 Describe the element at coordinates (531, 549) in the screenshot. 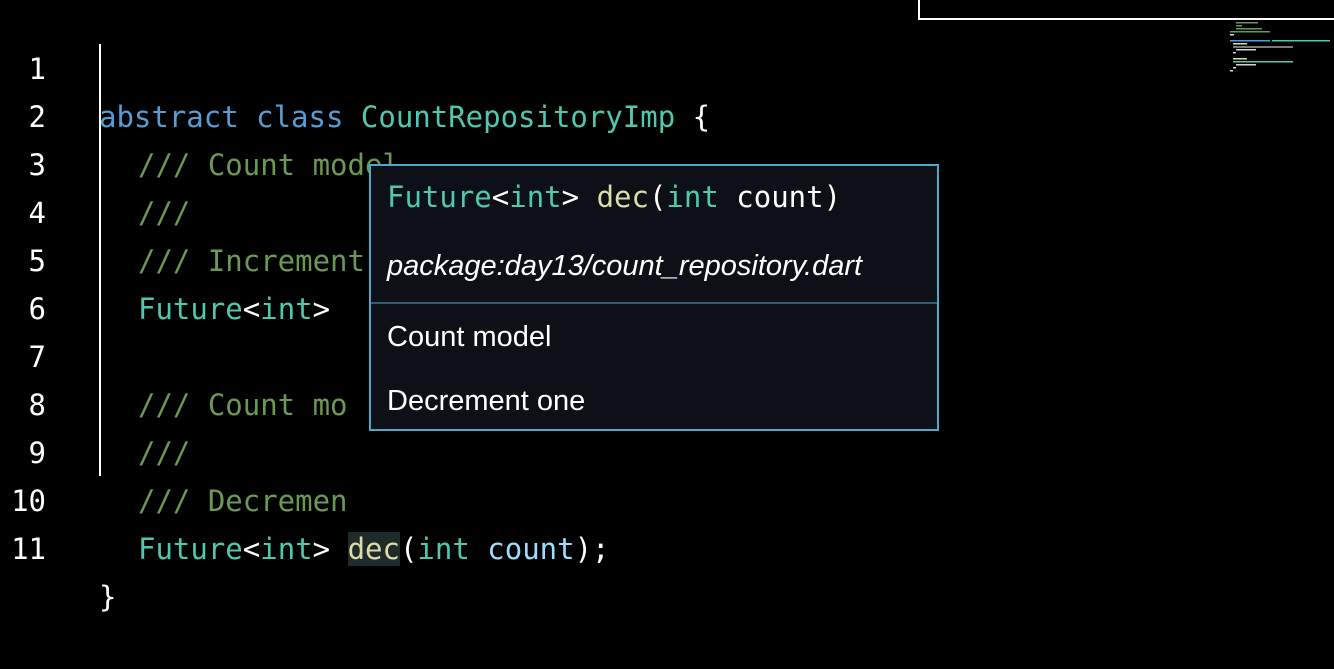

I see `param-name: count` at that location.